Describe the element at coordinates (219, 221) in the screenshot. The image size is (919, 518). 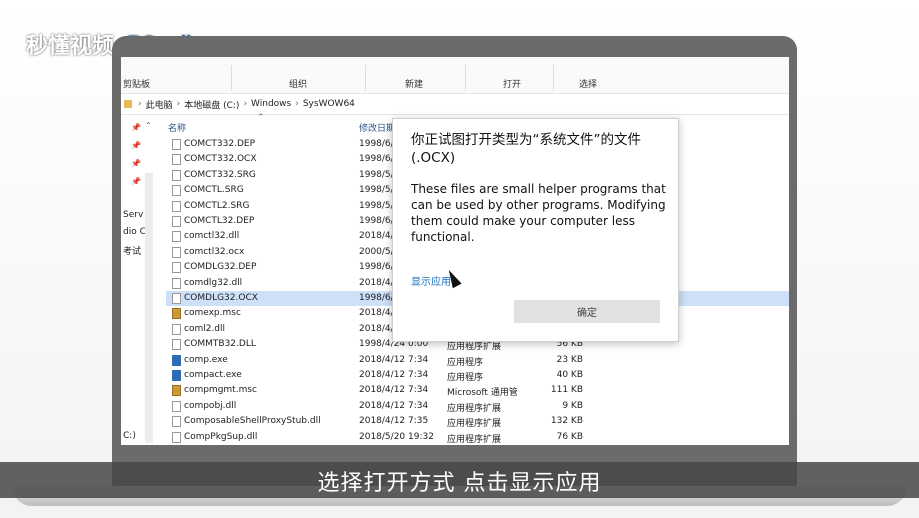
I see `file-name: COMCTL32.DEP` at that location.